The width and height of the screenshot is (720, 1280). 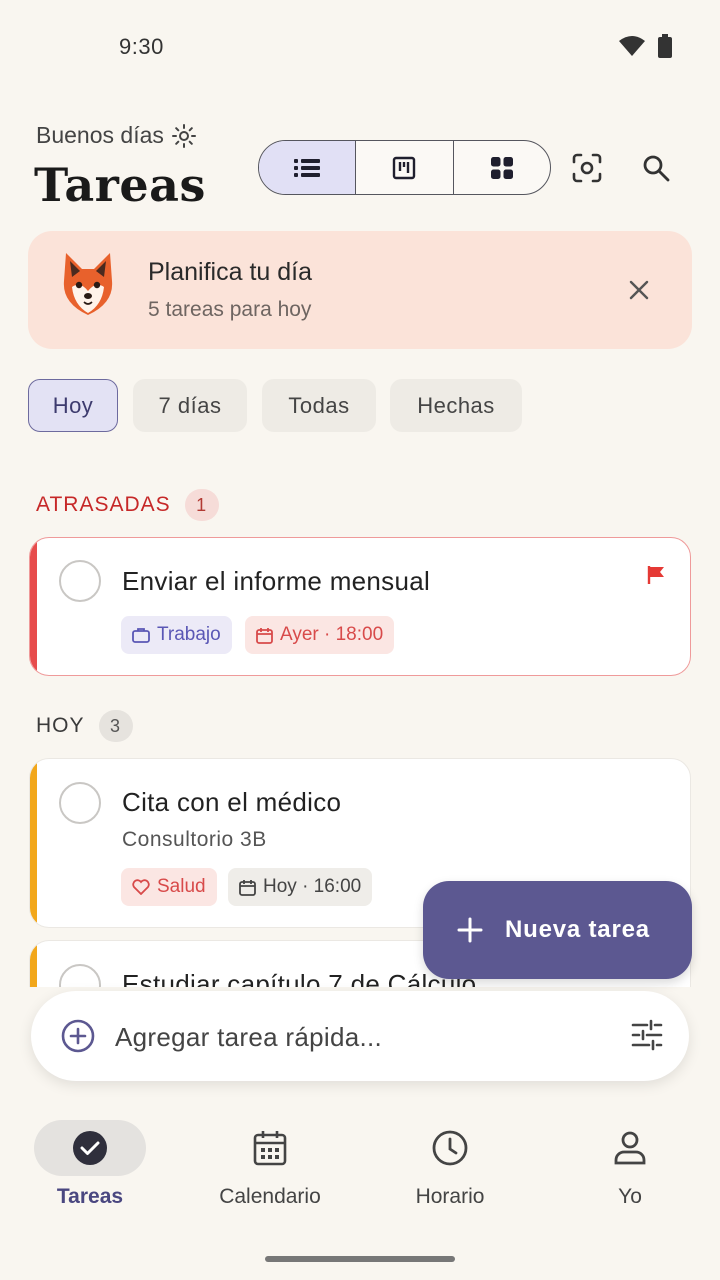 What do you see at coordinates (141, 46) in the screenshot?
I see `status-time: 9:30` at bounding box center [141, 46].